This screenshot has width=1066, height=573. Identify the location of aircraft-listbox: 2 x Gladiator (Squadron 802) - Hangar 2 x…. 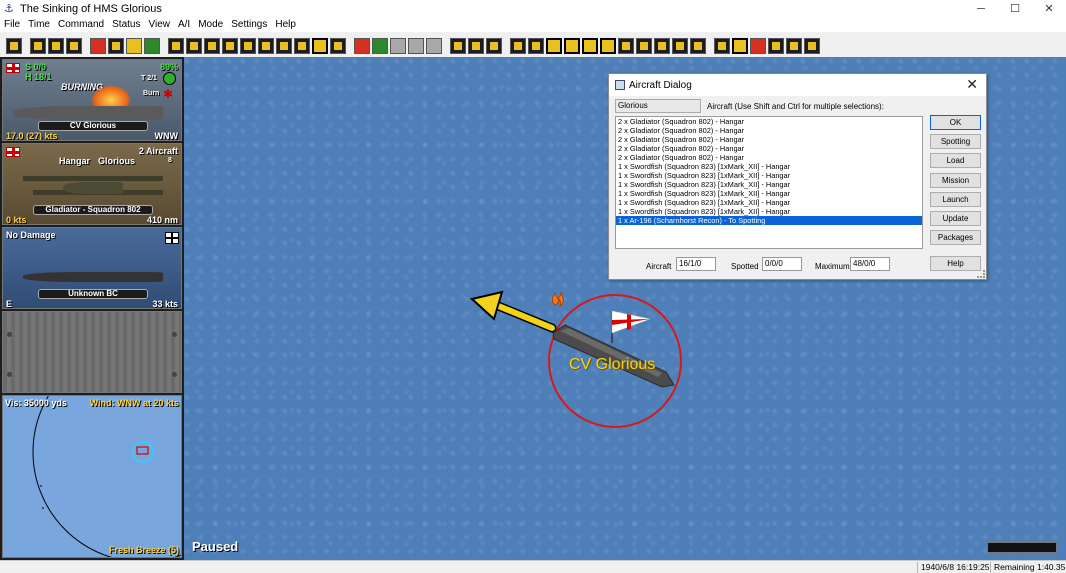
(769, 182).